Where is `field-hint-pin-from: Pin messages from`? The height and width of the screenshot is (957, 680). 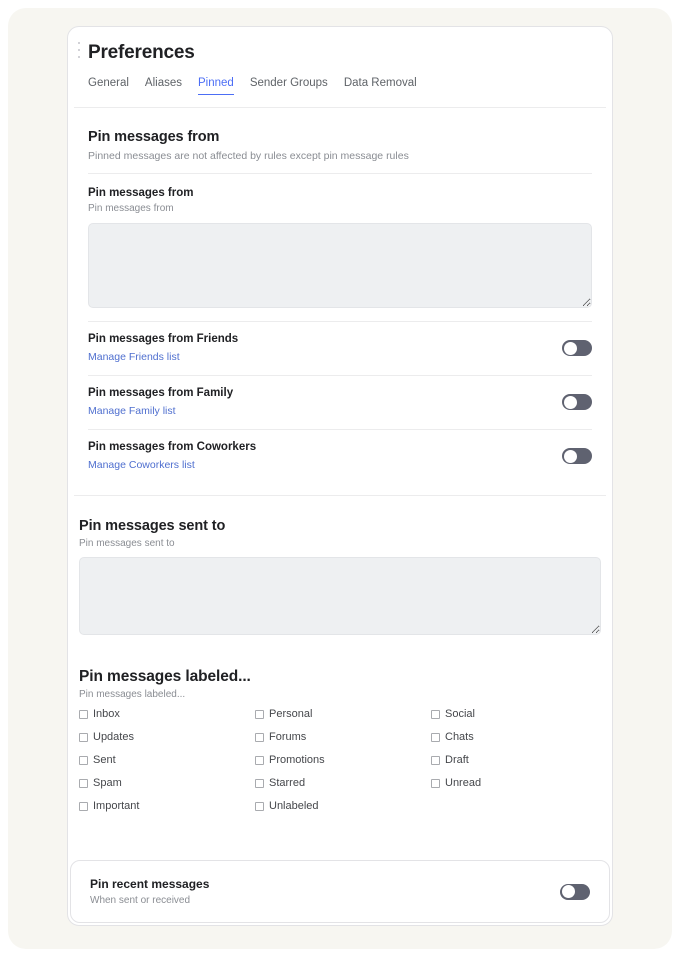
field-hint-pin-from: Pin messages from is located at coordinates (131, 208).